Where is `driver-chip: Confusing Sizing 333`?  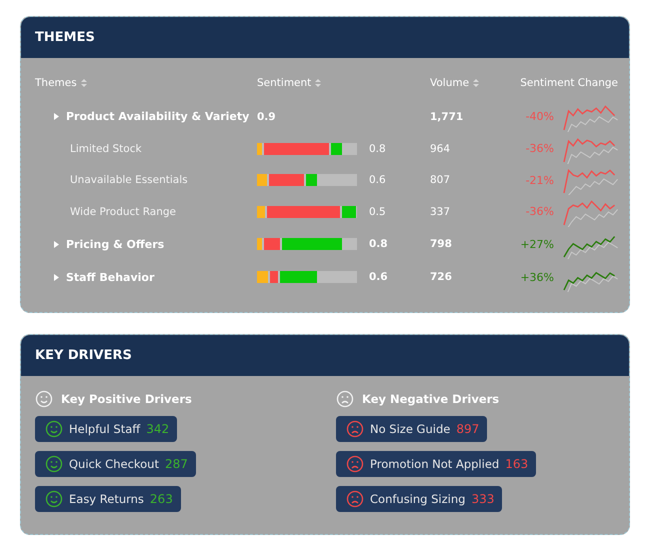 driver-chip: Confusing Sizing 333 is located at coordinates (419, 499).